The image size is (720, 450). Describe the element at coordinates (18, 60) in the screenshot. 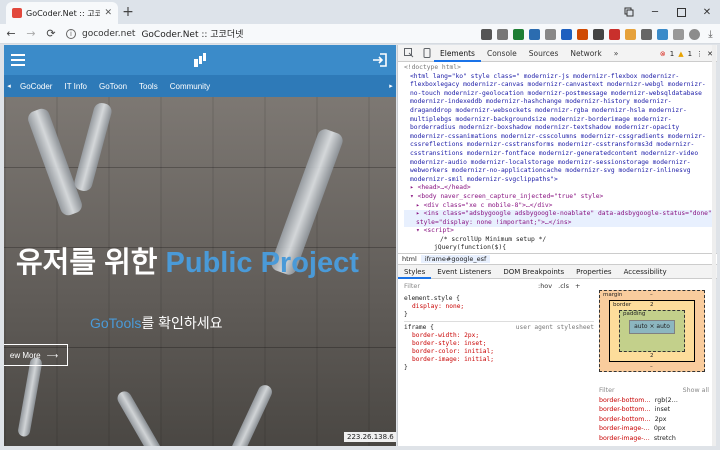

I see `hamburger-menu-icon` at that location.